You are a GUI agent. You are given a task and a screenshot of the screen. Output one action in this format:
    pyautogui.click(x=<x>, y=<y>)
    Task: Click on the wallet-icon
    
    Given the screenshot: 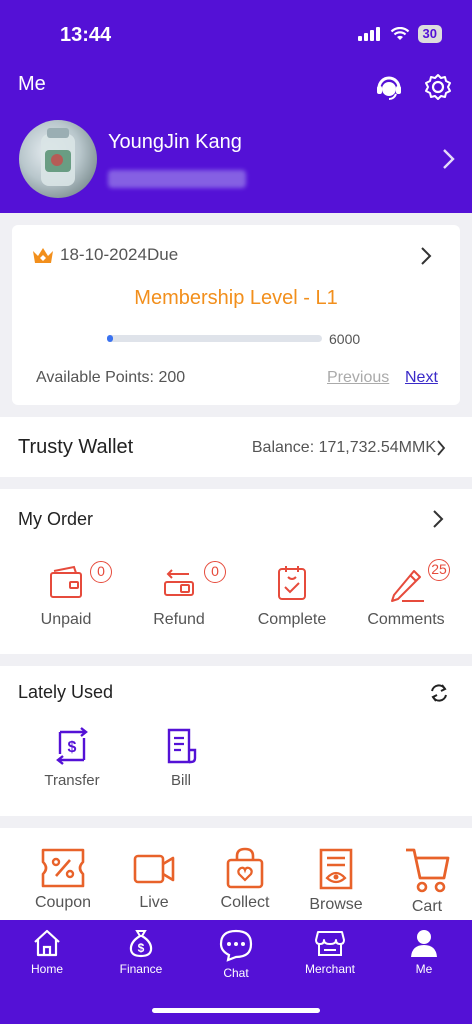 What is the action you would take?
    pyautogui.click(x=66, y=581)
    